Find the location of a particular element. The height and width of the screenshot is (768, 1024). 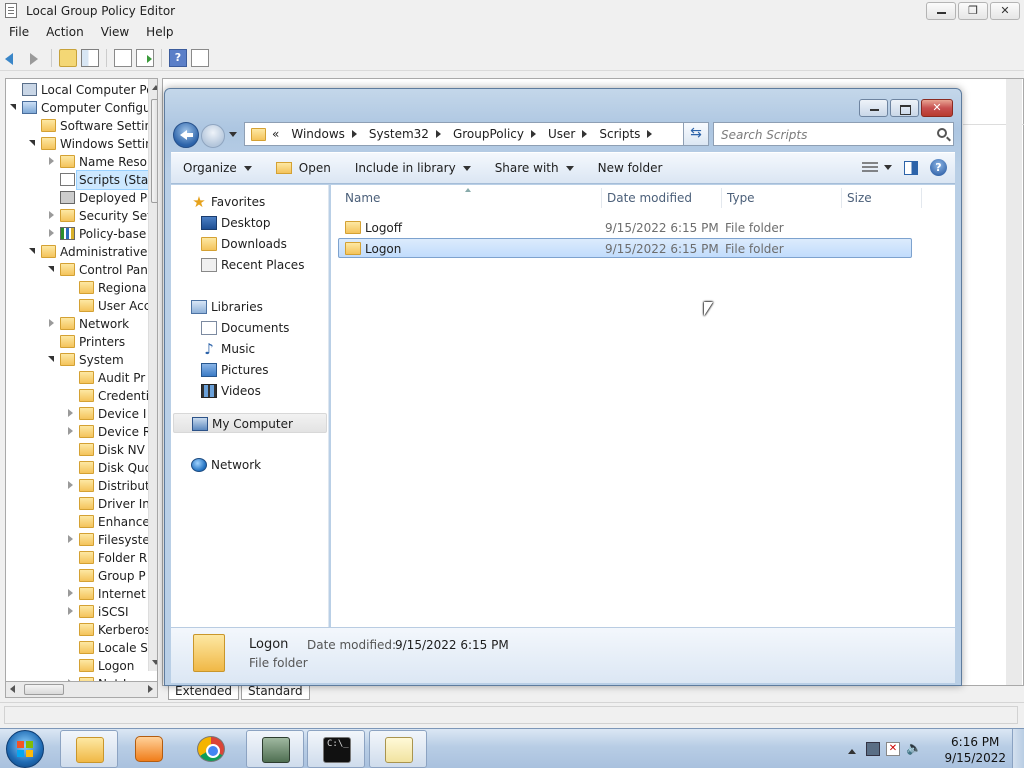

tree-node: Security Set is located at coordinates (79, 216).